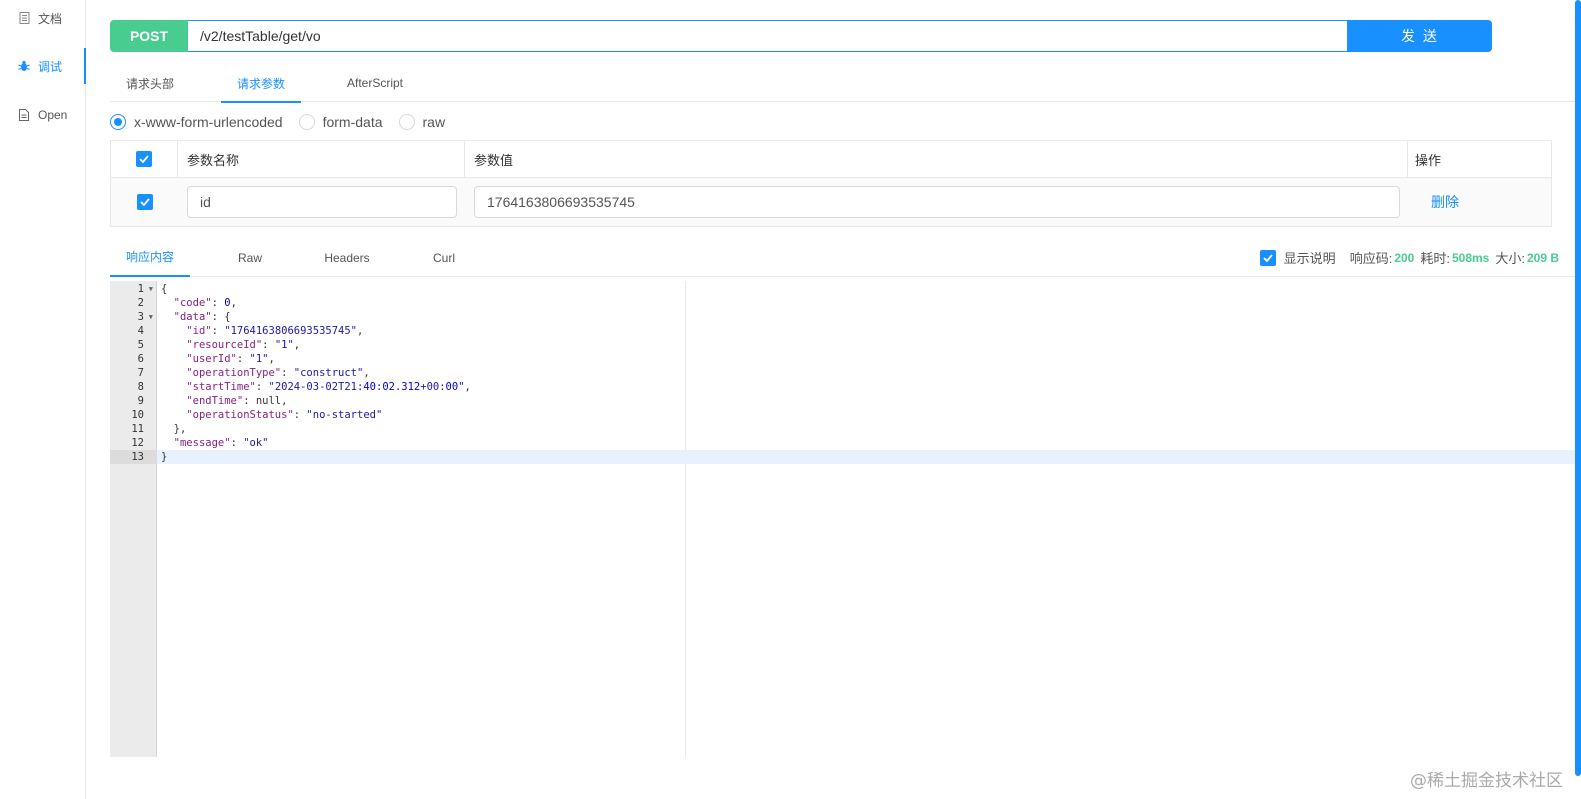 Image resolution: width=1581 pixels, height=799 pixels. I want to click on show-desc-checkbox, so click(1267, 257).